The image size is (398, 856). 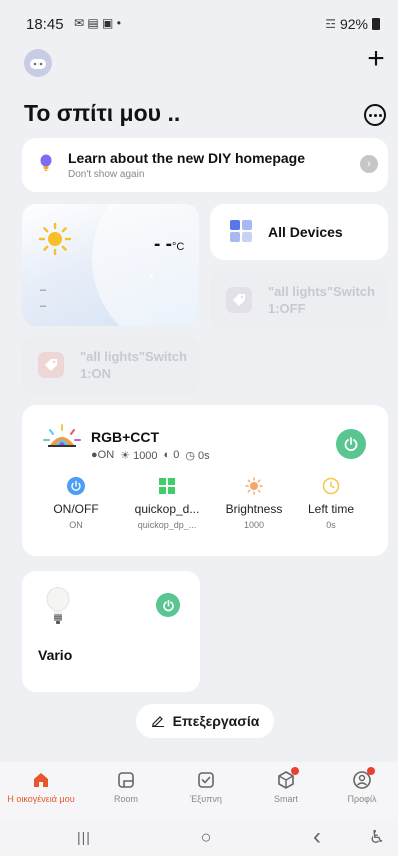 I want to click on dont-show-again-link: Don't show again, so click(x=106, y=174).